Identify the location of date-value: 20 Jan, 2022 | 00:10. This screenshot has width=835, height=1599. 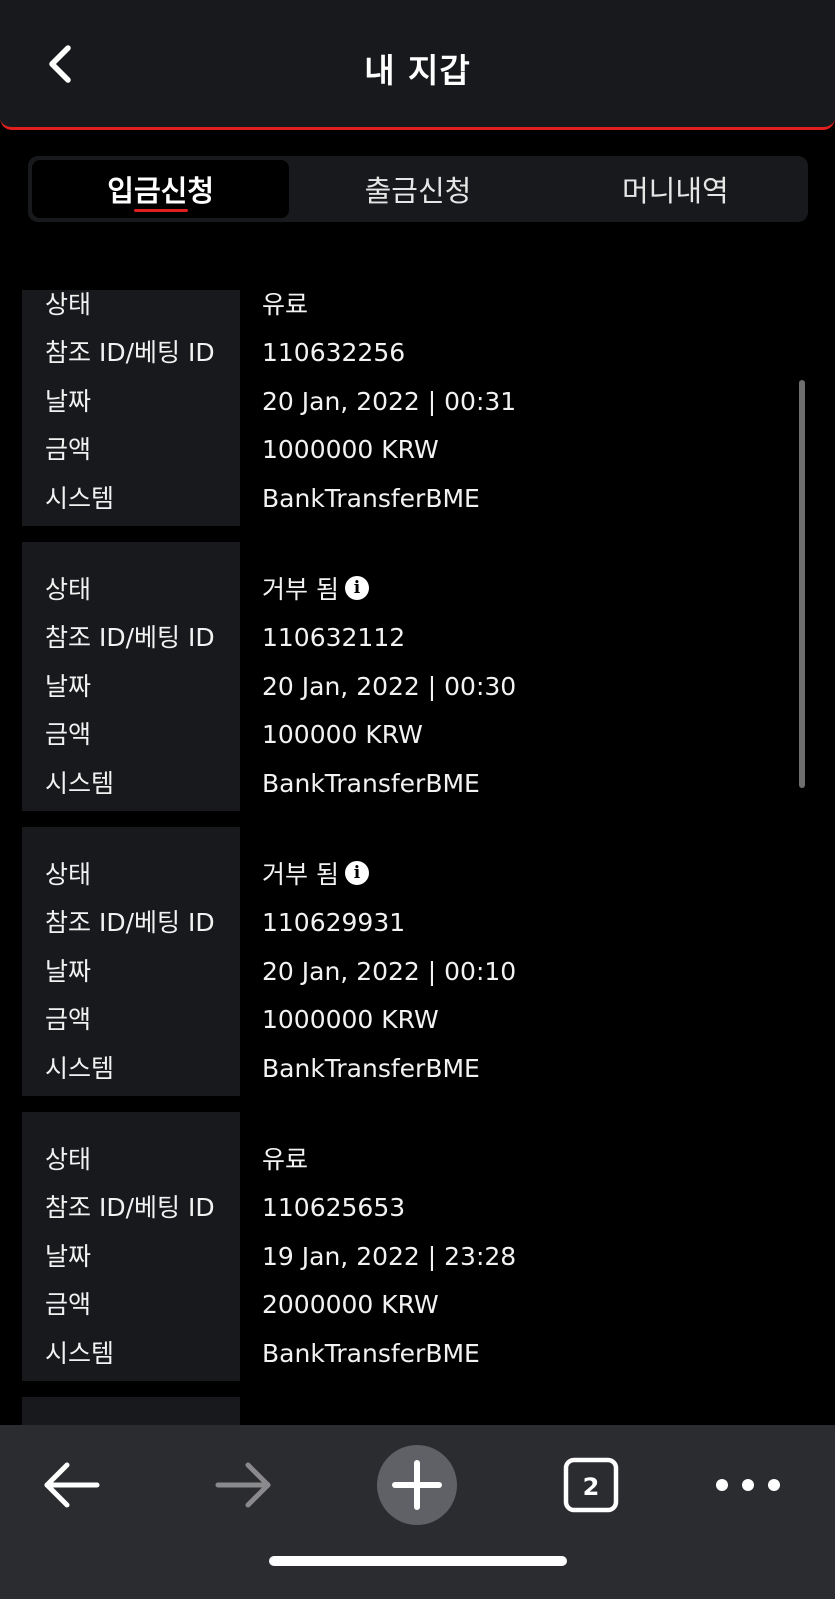
(389, 971).